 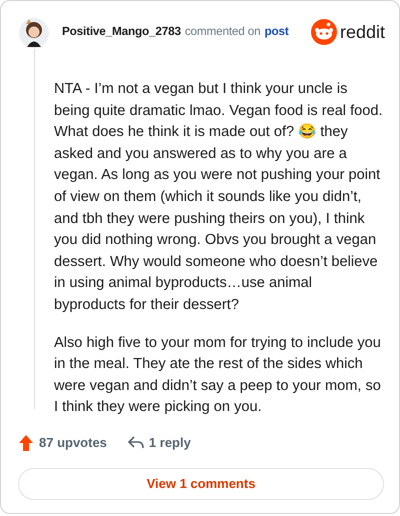 What do you see at coordinates (121, 32) in the screenshot?
I see `author-name: Positive_Mango_2783` at bounding box center [121, 32].